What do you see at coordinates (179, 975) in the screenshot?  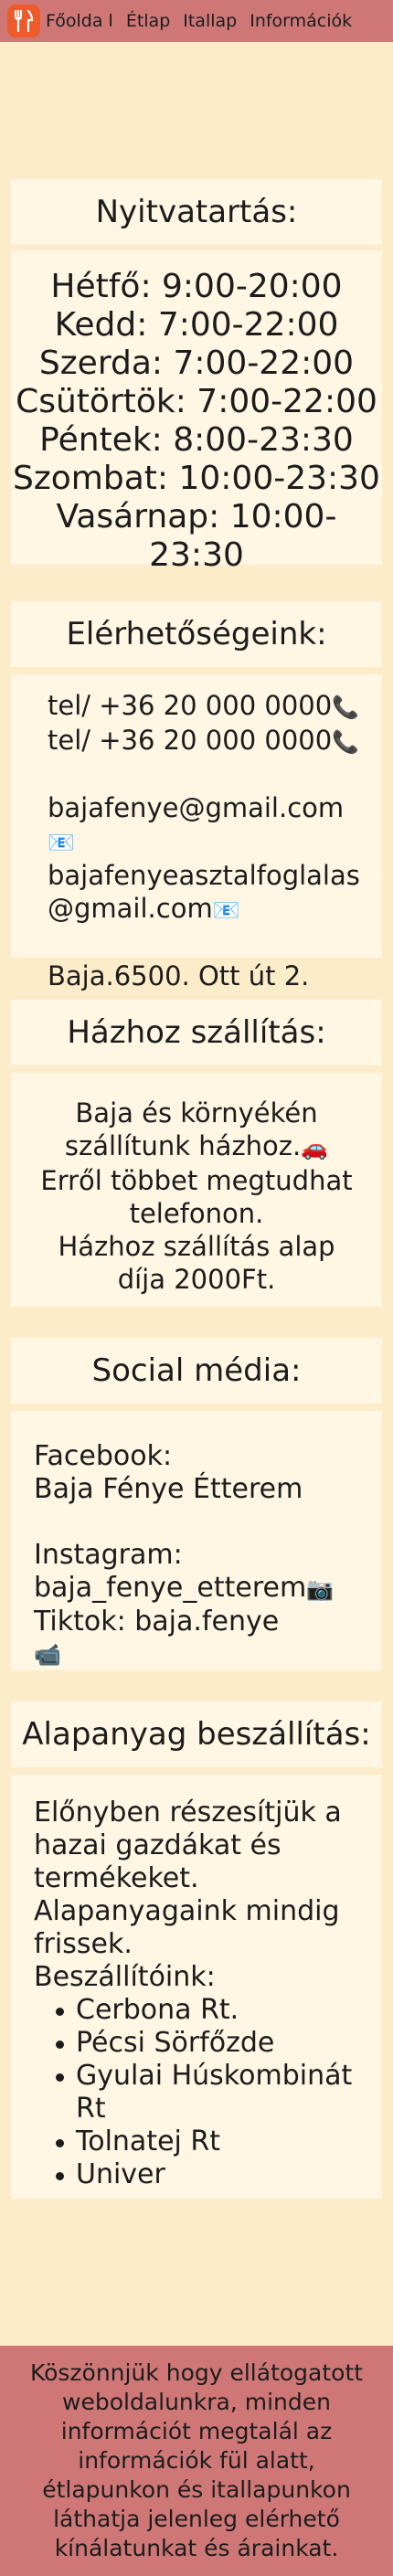 I see `address: Baja.6500. Ott út 2.` at bounding box center [179, 975].